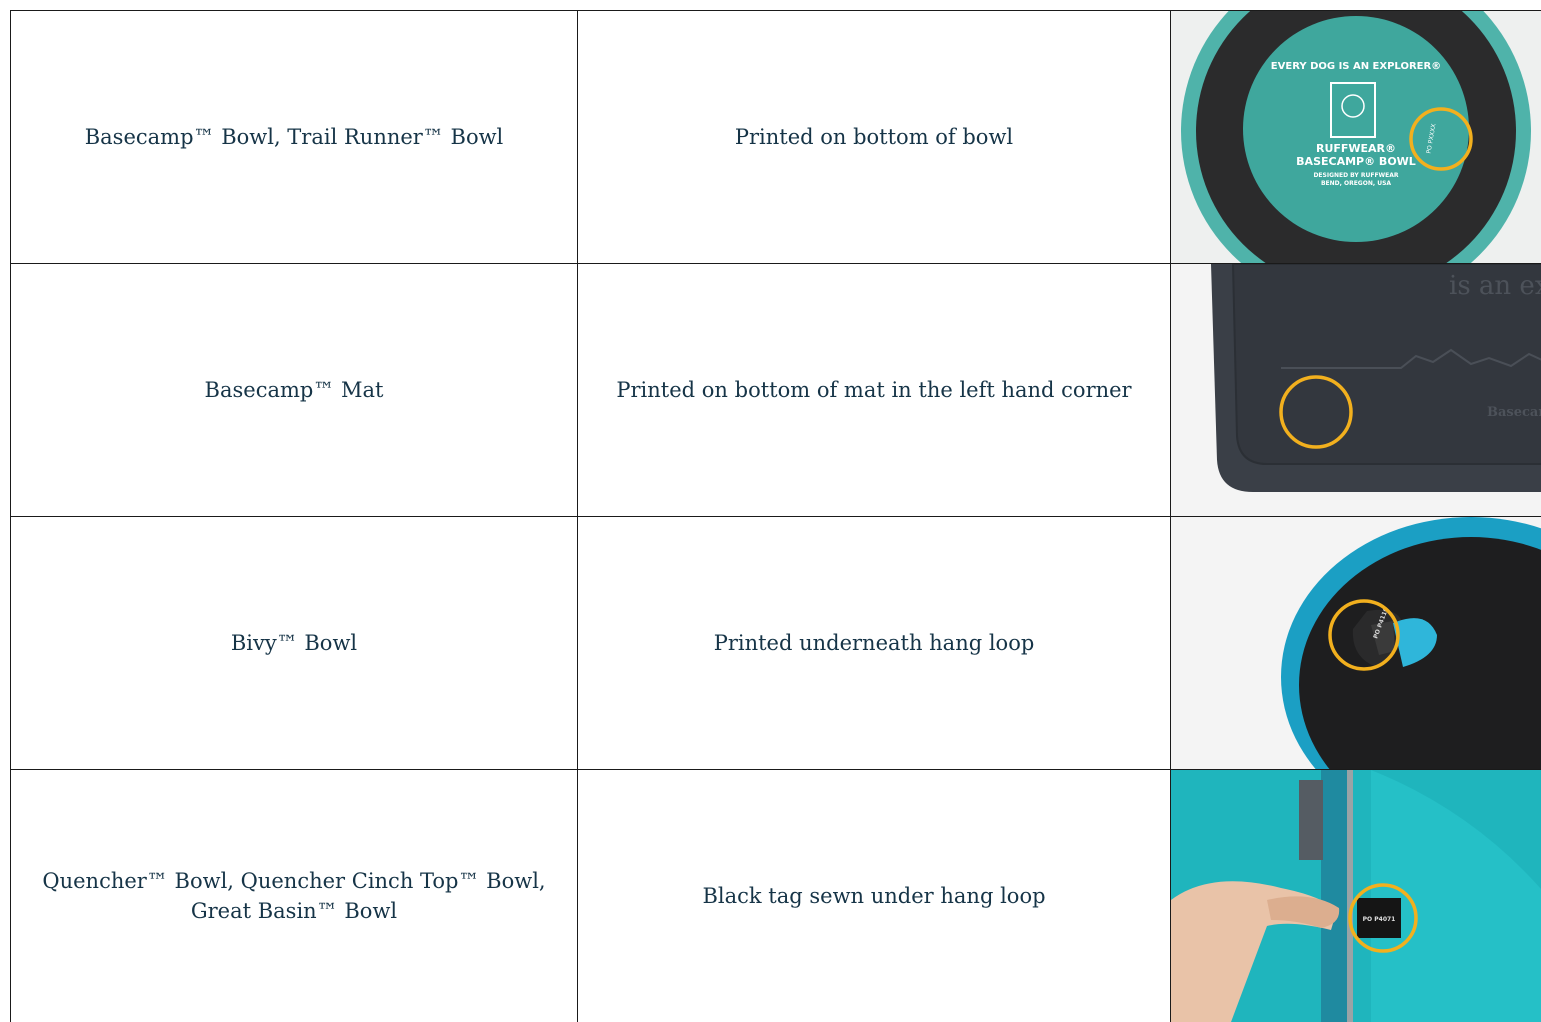 The height and width of the screenshot is (1022, 1541). I want to click on location-cell: Black tag sewn under hang loop, so click(874, 896).